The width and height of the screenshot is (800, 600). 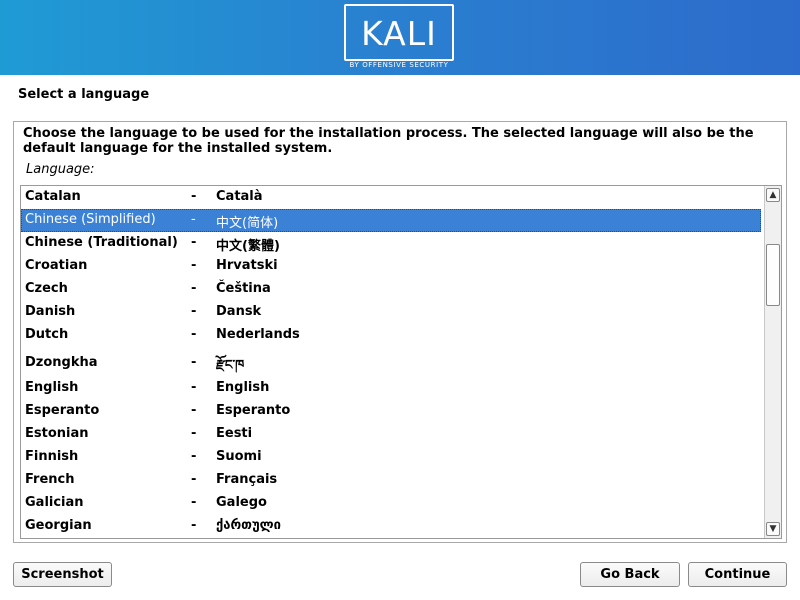 I want to click on language-name: Galician, so click(x=54, y=502).